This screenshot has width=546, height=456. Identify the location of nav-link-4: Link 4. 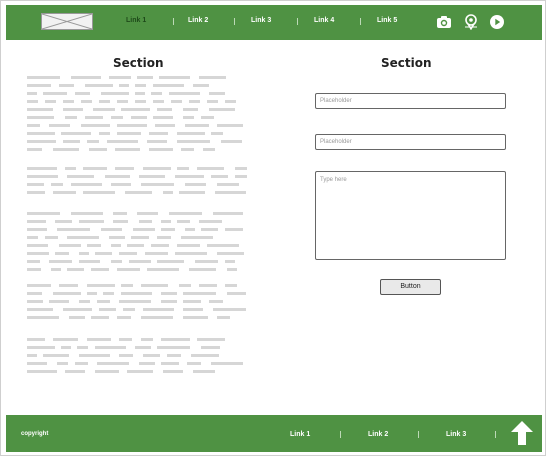
(324, 20).